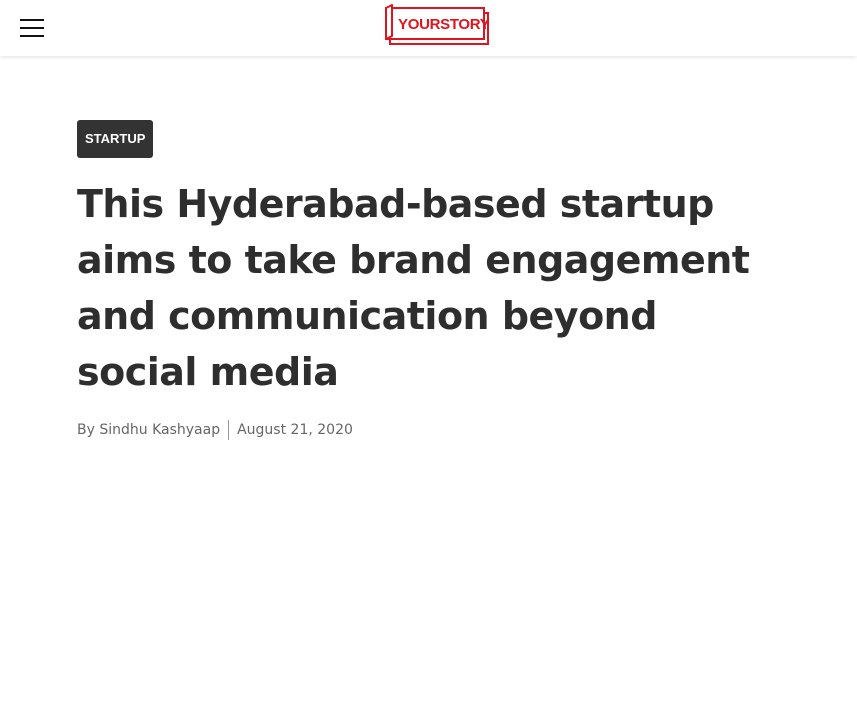 The width and height of the screenshot is (857, 720). What do you see at coordinates (115, 139) in the screenshot?
I see `category-badge: STARTUP` at bounding box center [115, 139].